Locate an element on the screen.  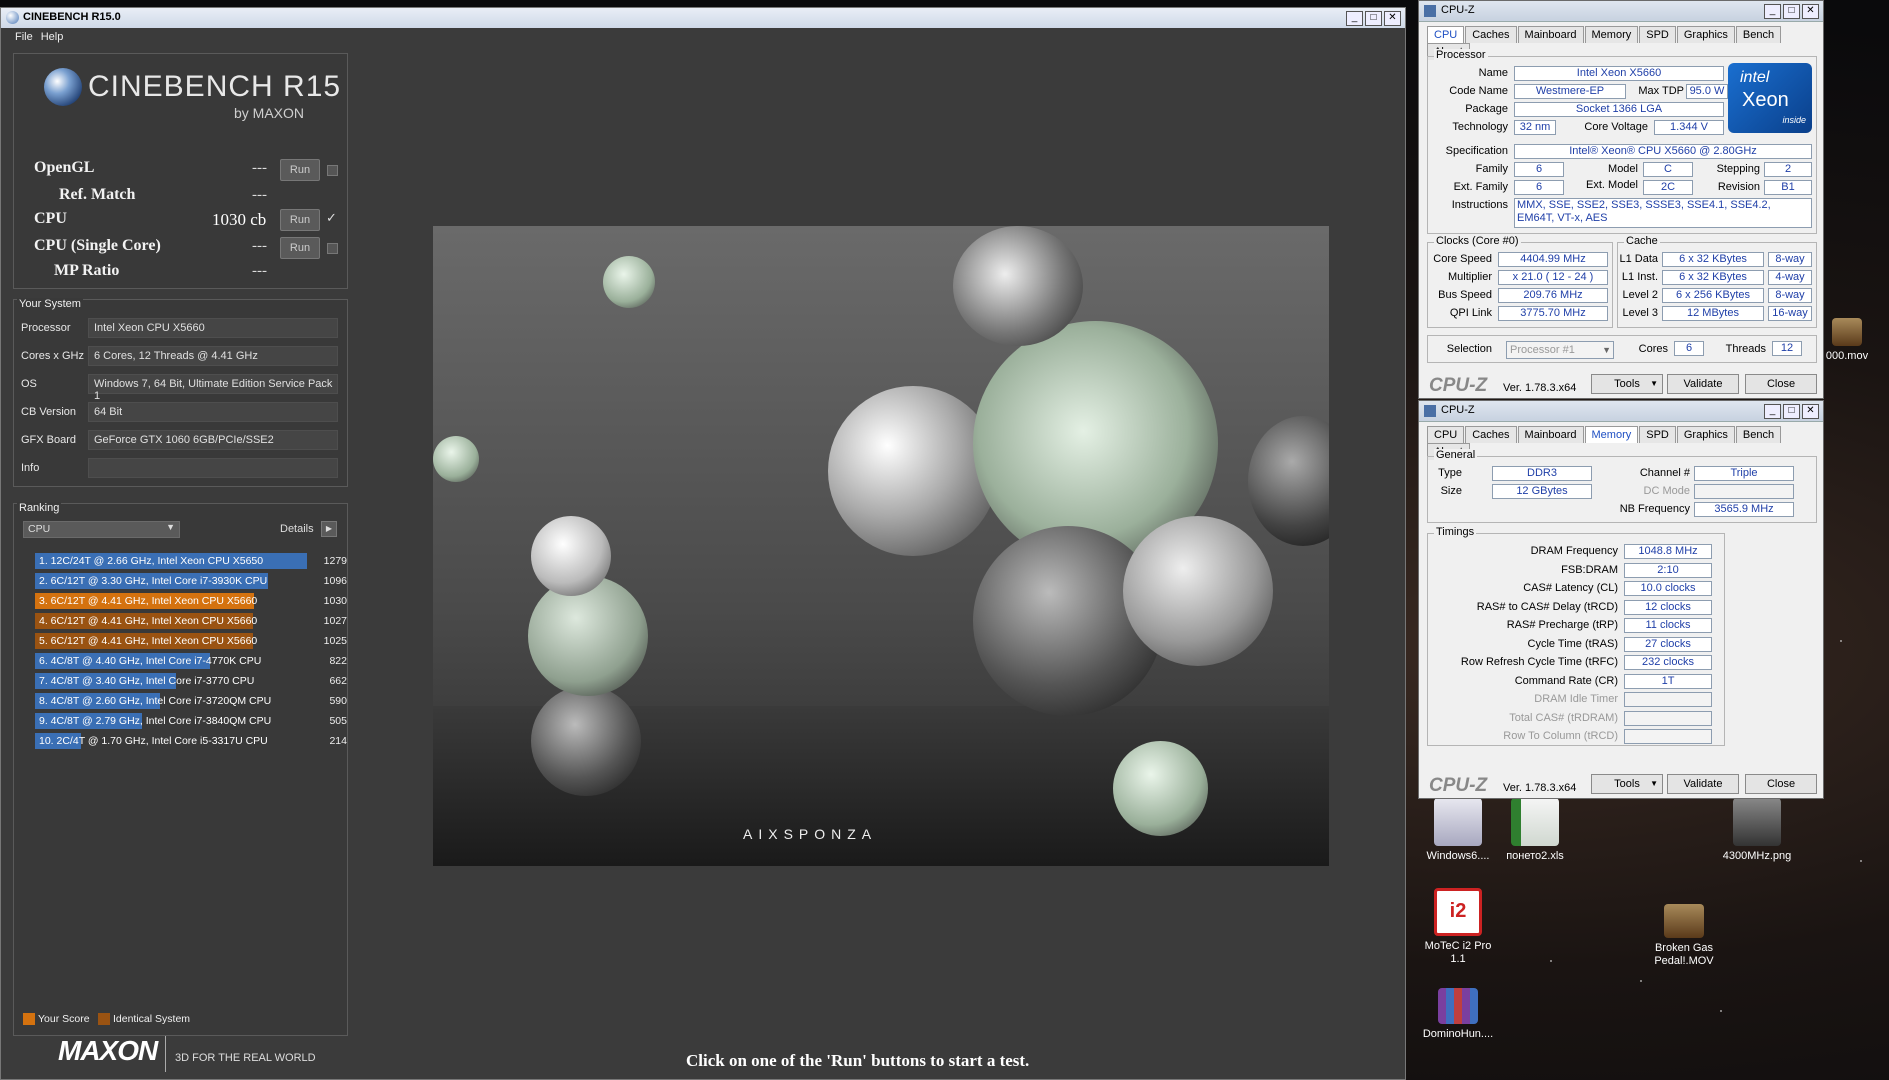
intel-logo-mid: Xeon is located at coordinates (1765, 100).